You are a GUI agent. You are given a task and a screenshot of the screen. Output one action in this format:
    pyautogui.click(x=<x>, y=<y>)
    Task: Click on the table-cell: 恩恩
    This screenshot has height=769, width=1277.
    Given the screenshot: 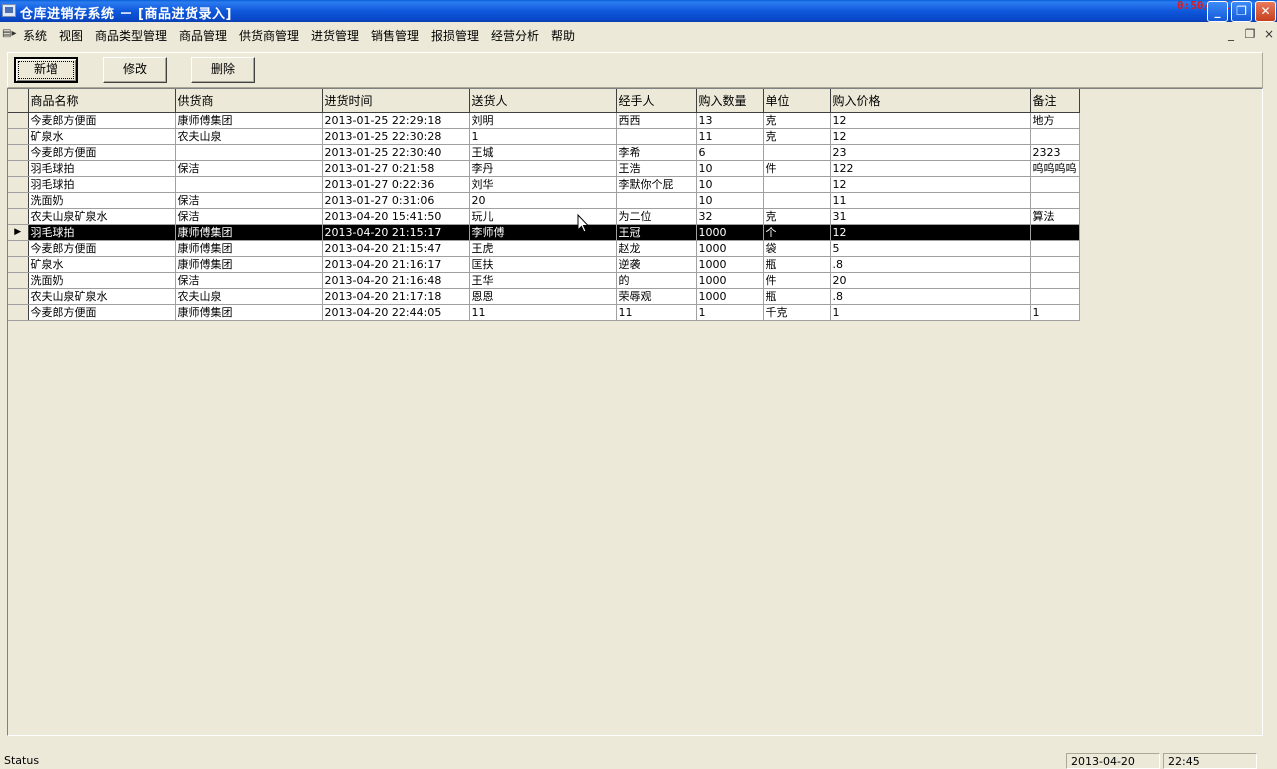 What is the action you would take?
    pyautogui.click(x=543, y=296)
    